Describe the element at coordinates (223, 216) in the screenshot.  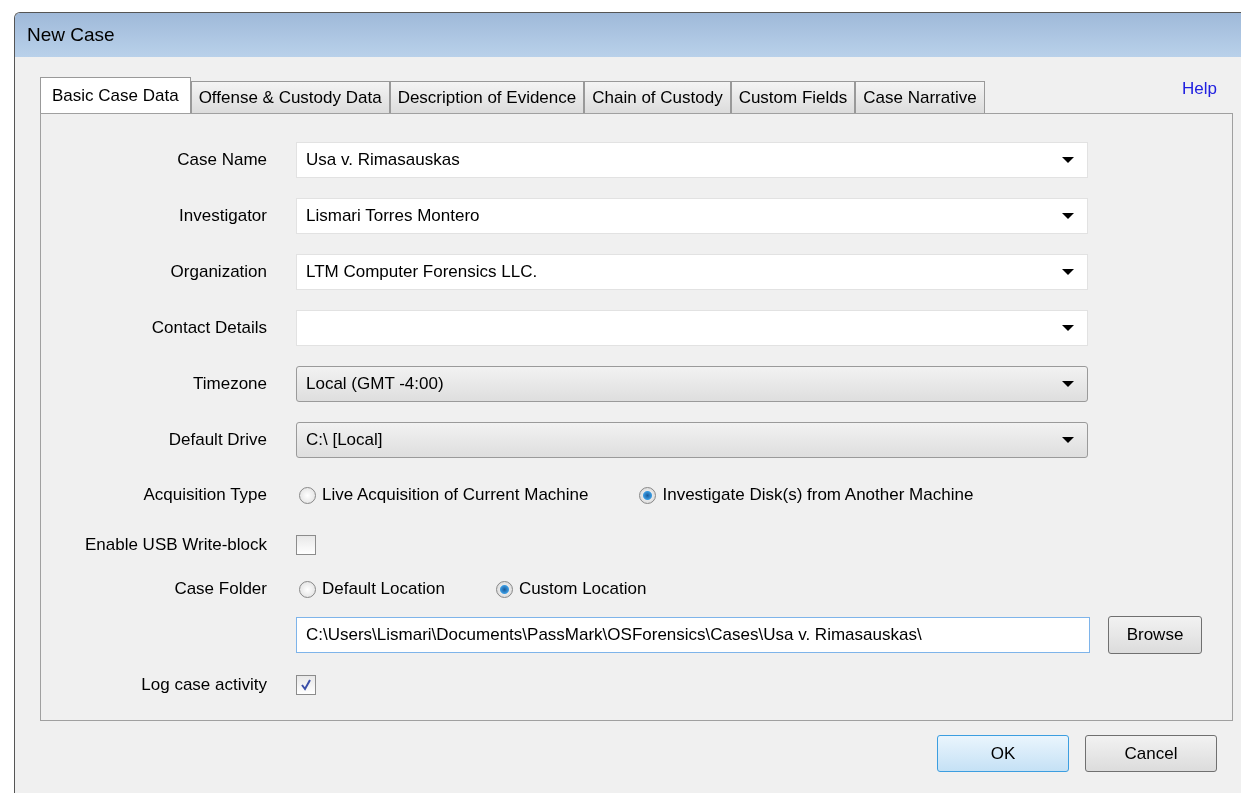
I see `field-label: Investigator` at that location.